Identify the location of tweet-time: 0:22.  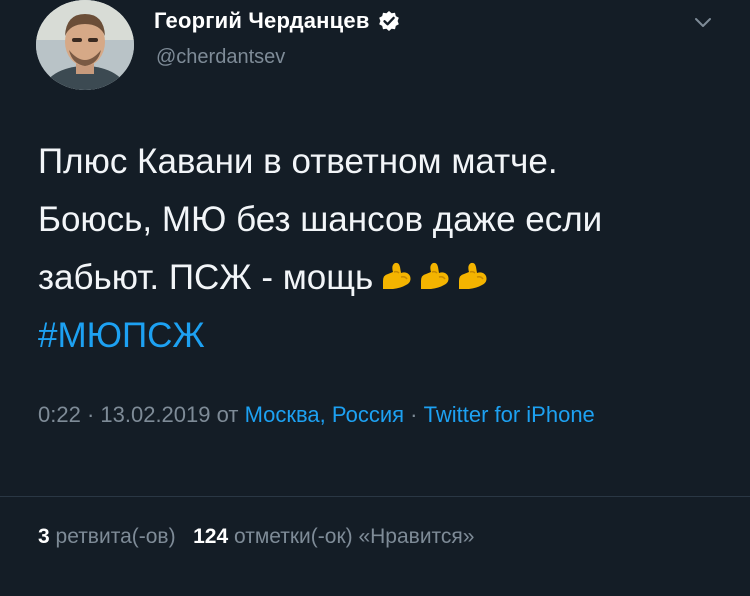
(59, 414).